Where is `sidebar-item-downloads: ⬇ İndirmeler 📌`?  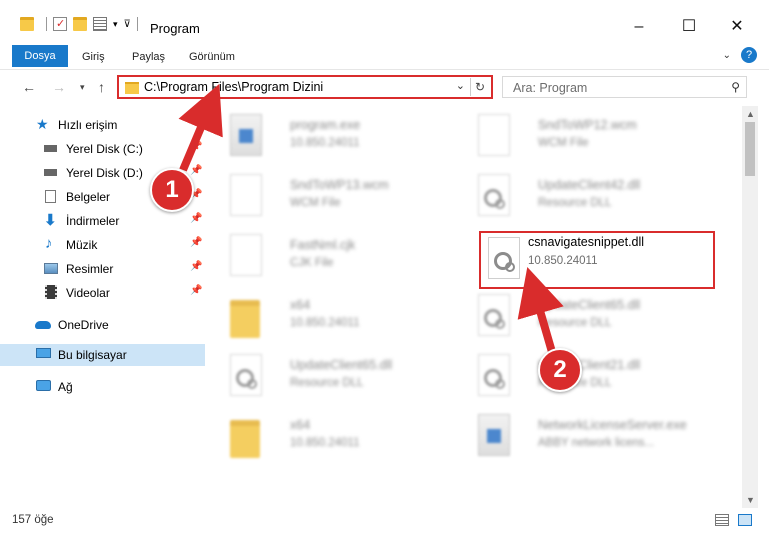
sidebar-item-downloads: ⬇ İndirmeler 📌 is located at coordinates (102, 221).